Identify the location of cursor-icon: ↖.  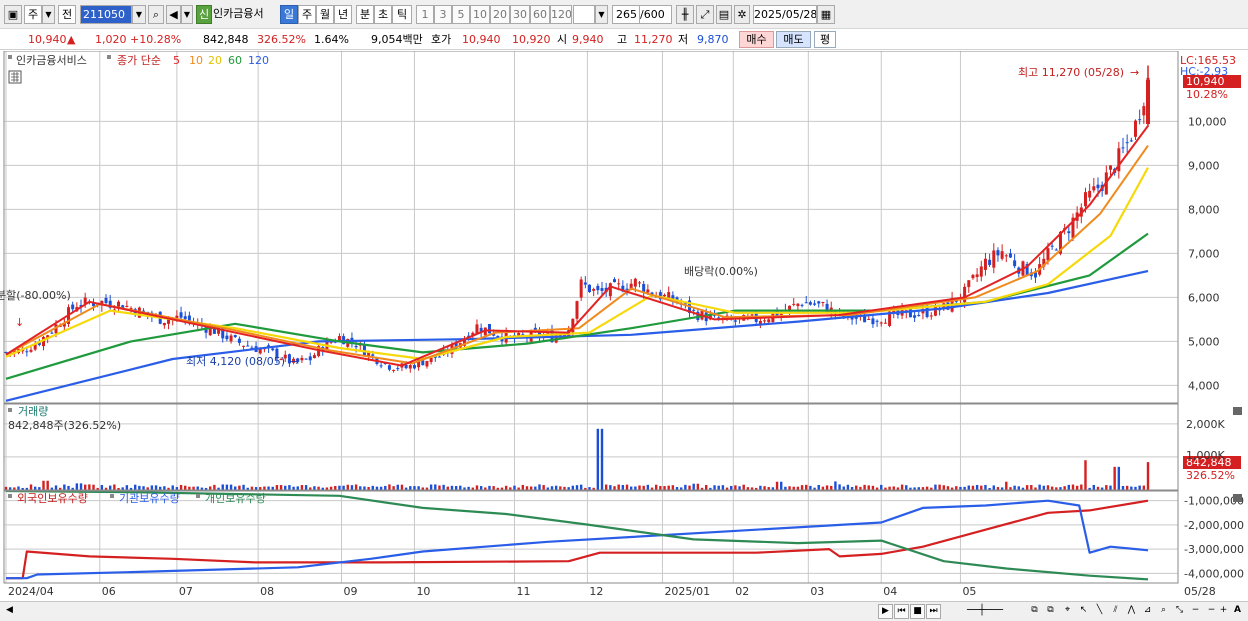
(1083, 611).